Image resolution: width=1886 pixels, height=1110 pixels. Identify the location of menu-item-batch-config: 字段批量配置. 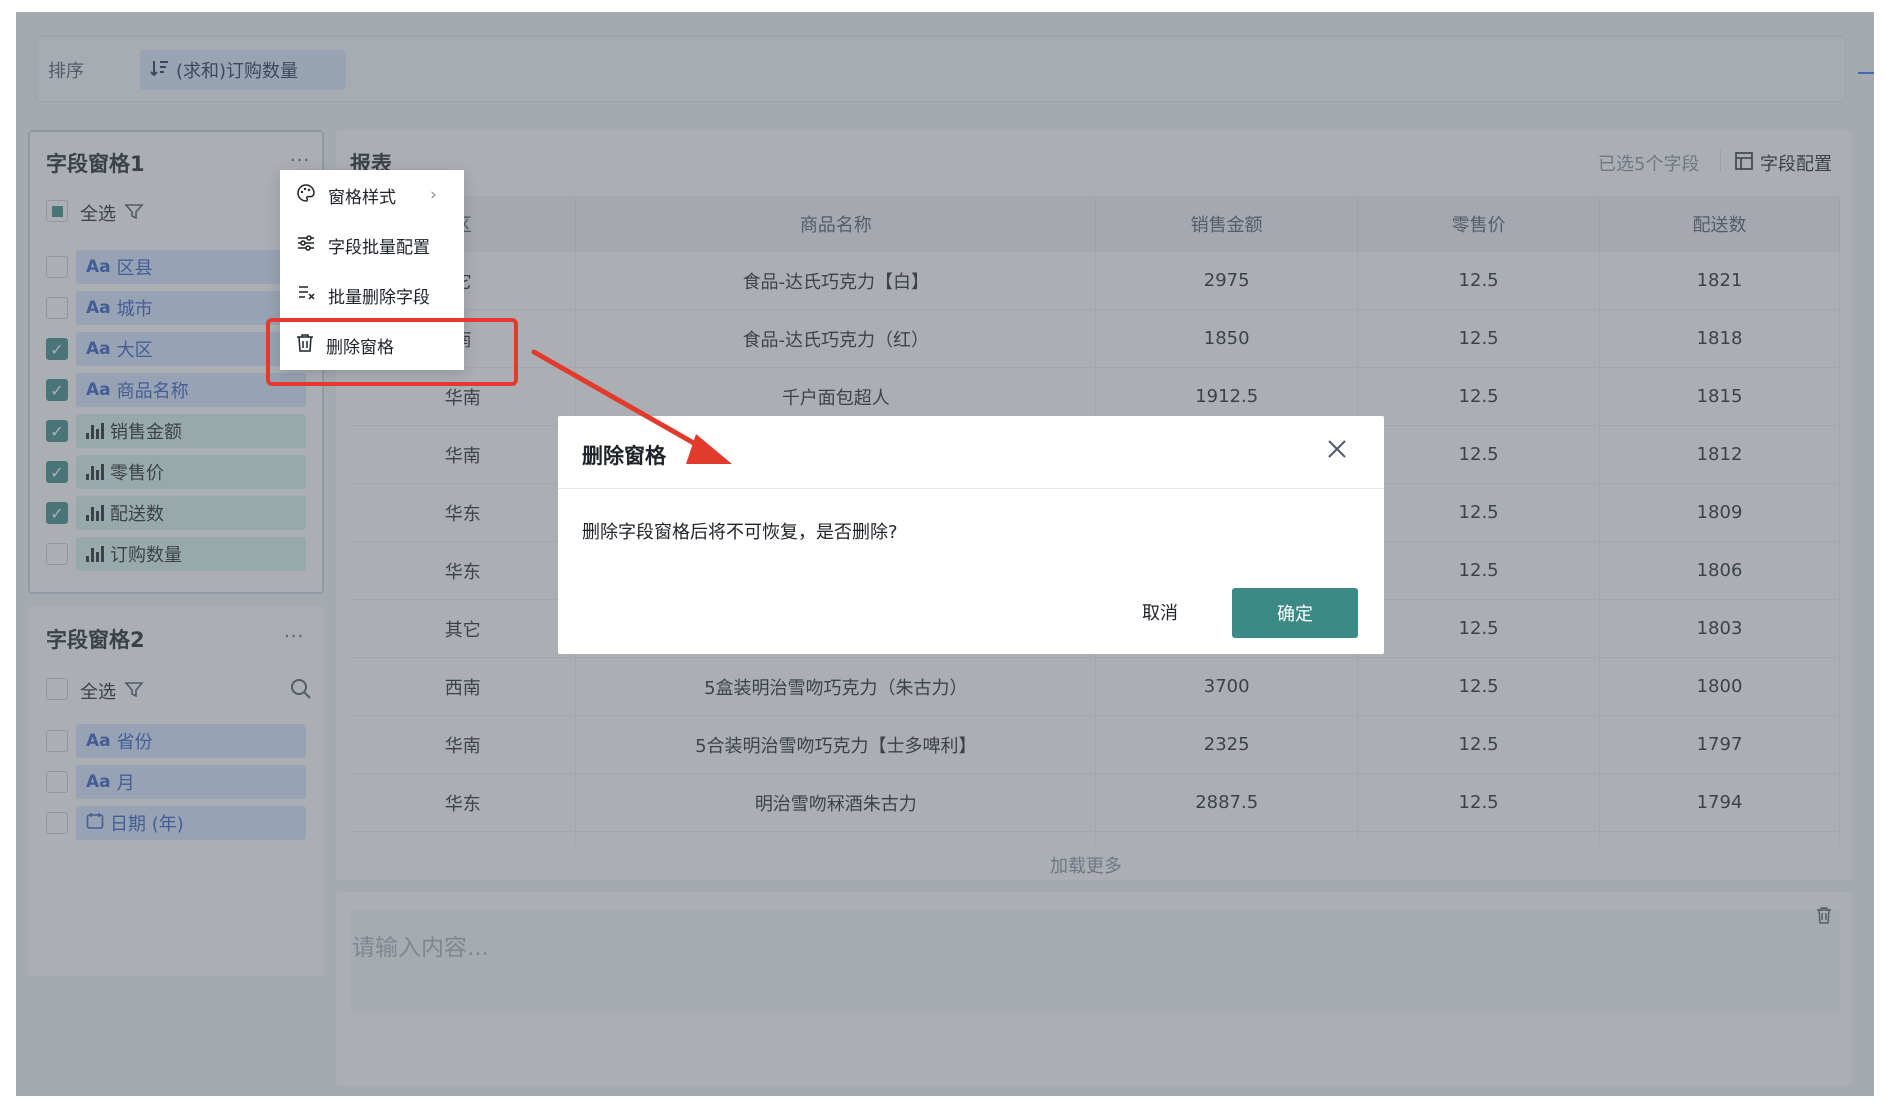
(372, 245).